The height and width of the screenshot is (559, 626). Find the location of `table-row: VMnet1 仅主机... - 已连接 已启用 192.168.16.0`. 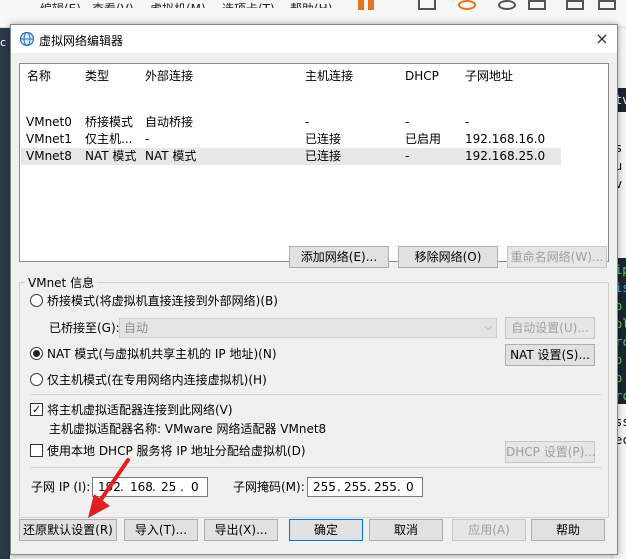

table-row: VMnet1 仅主机... - 已连接 已启用 192.168.16.0 is located at coordinates (291, 139).